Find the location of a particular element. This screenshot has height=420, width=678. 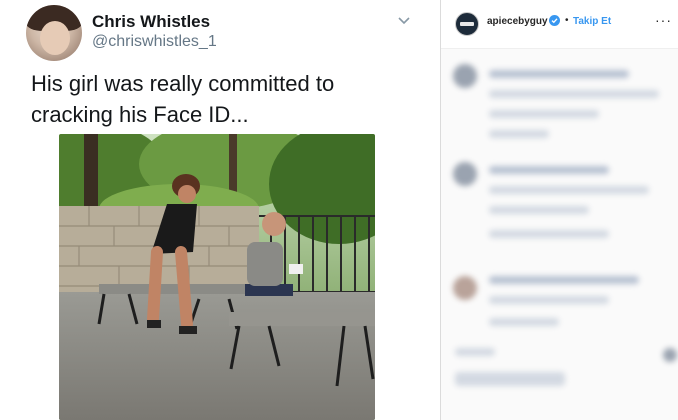

follow-button: Takip Et is located at coordinates (592, 21).